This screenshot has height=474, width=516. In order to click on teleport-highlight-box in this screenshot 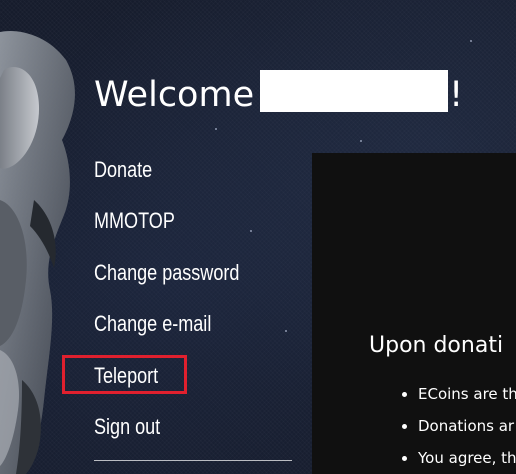, I will do `click(124, 374)`.